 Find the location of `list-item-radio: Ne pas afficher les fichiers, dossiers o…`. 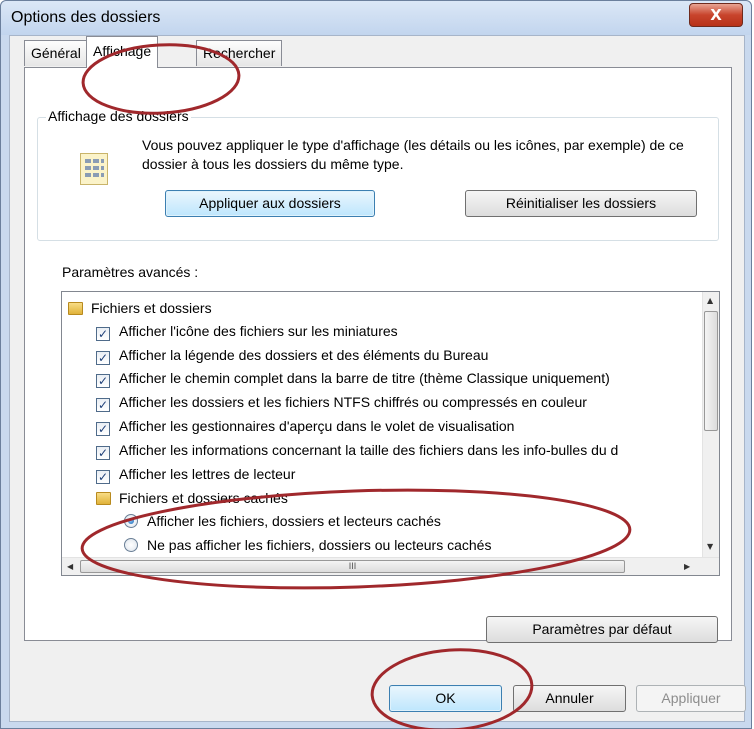

list-item-radio: Ne pas afficher les fichiers, dossiers o… is located at coordinates (307, 546).